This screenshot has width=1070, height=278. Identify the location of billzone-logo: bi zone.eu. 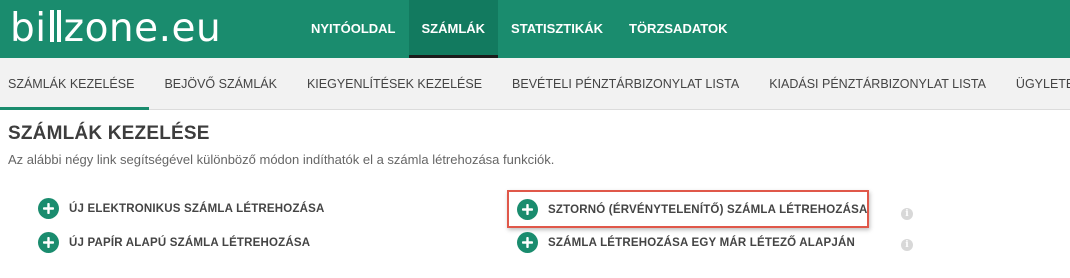
(115, 29).